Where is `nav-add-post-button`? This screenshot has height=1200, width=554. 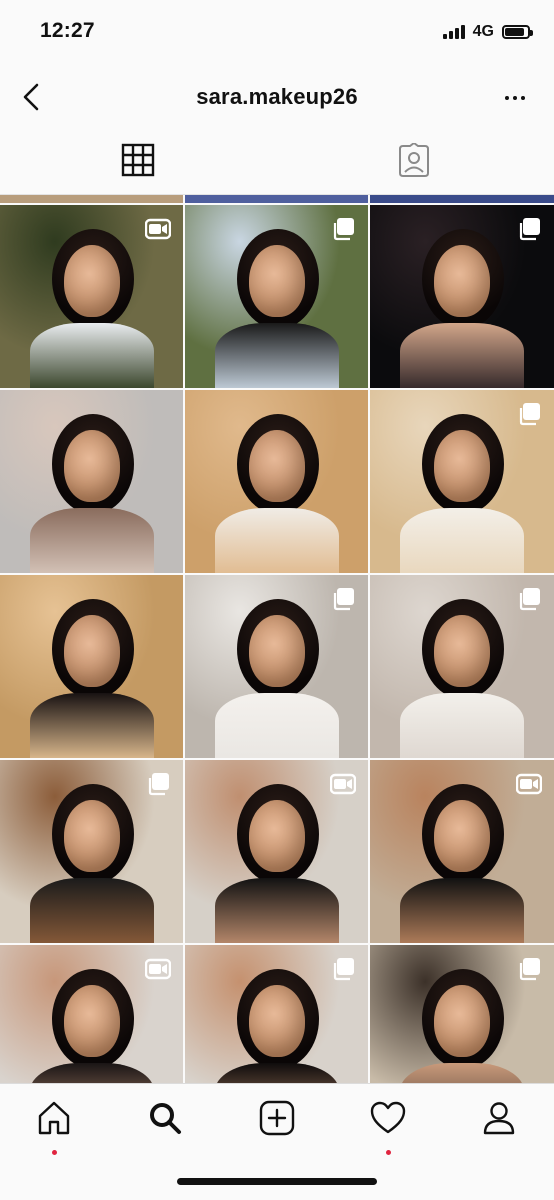
nav-add-post-button is located at coordinates (277, 1118).